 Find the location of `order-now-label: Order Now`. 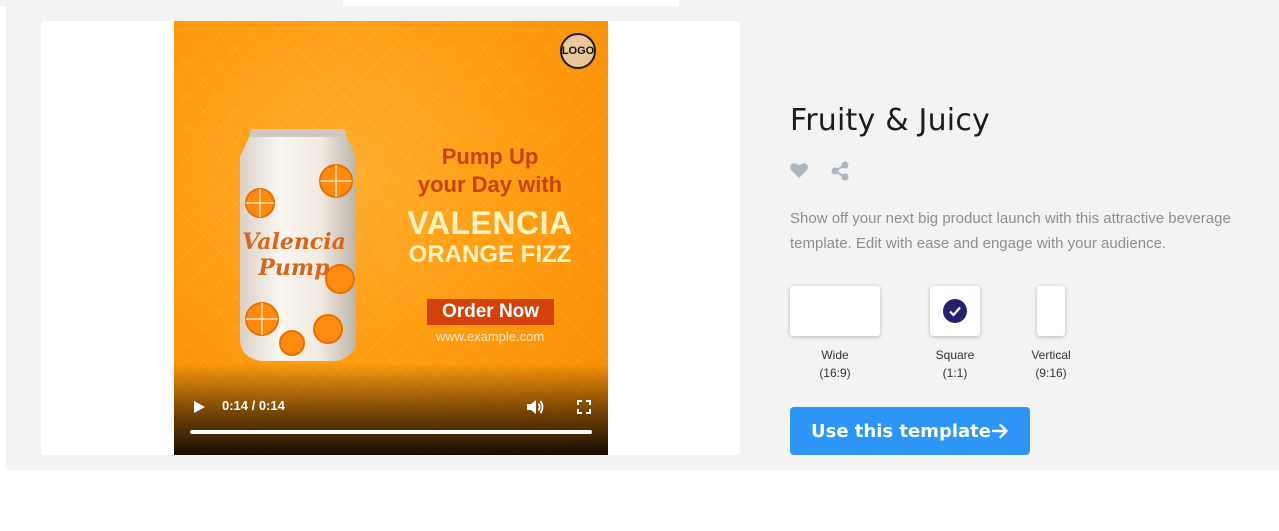

order-now-label: Order Now is located at coordinates (490, 312).